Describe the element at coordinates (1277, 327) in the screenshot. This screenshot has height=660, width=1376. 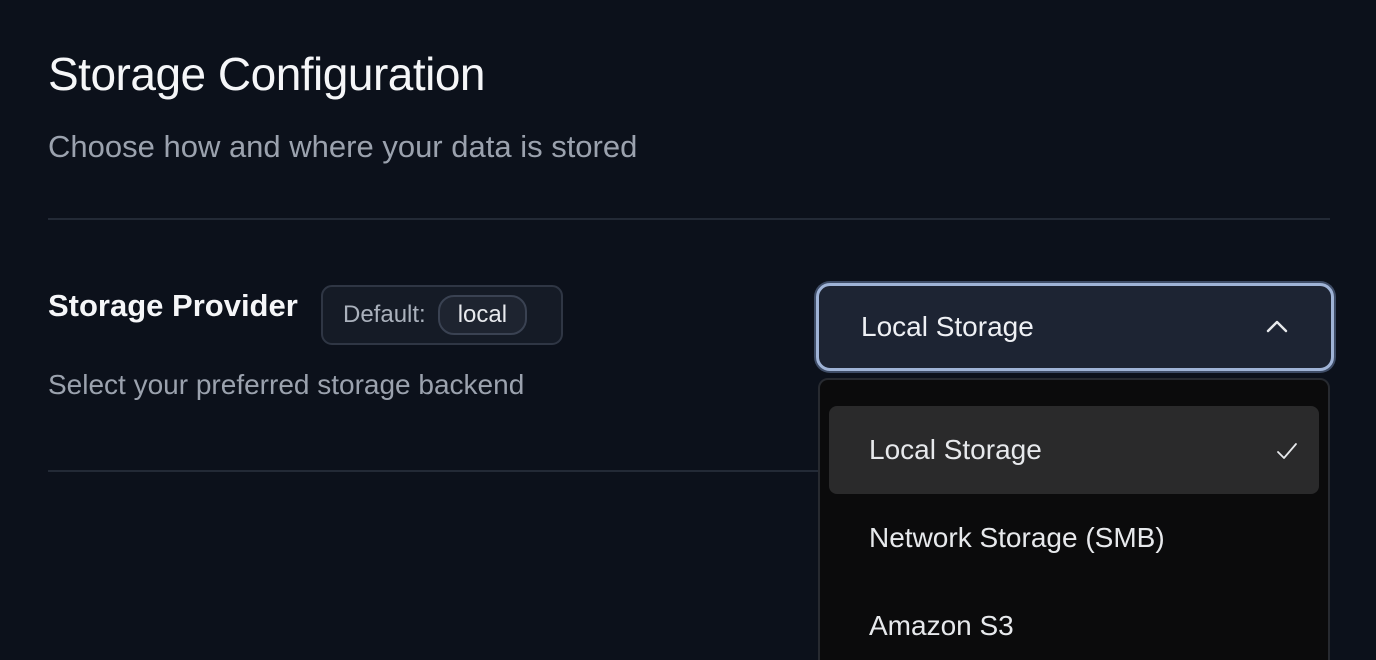
I see `chevron-up-icon` at that location.